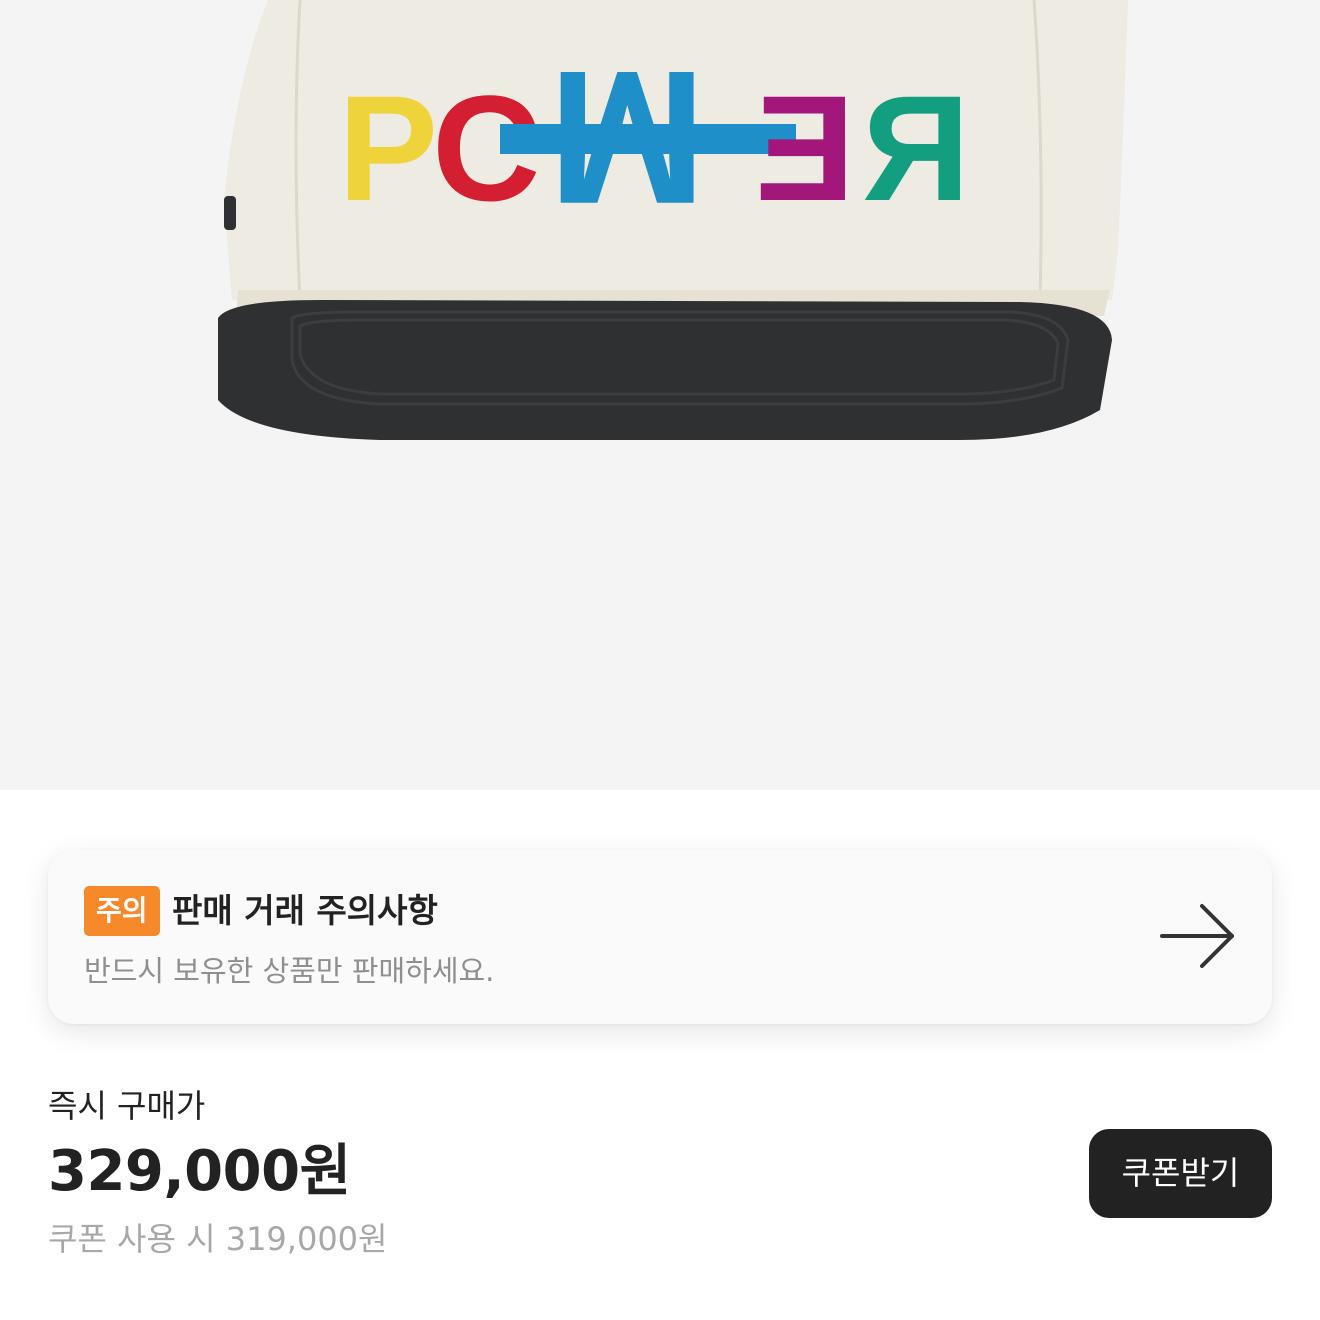 This screenshot has height=1320, width=1320. I want to click on logo-letter-e: E, so click(805, 148).